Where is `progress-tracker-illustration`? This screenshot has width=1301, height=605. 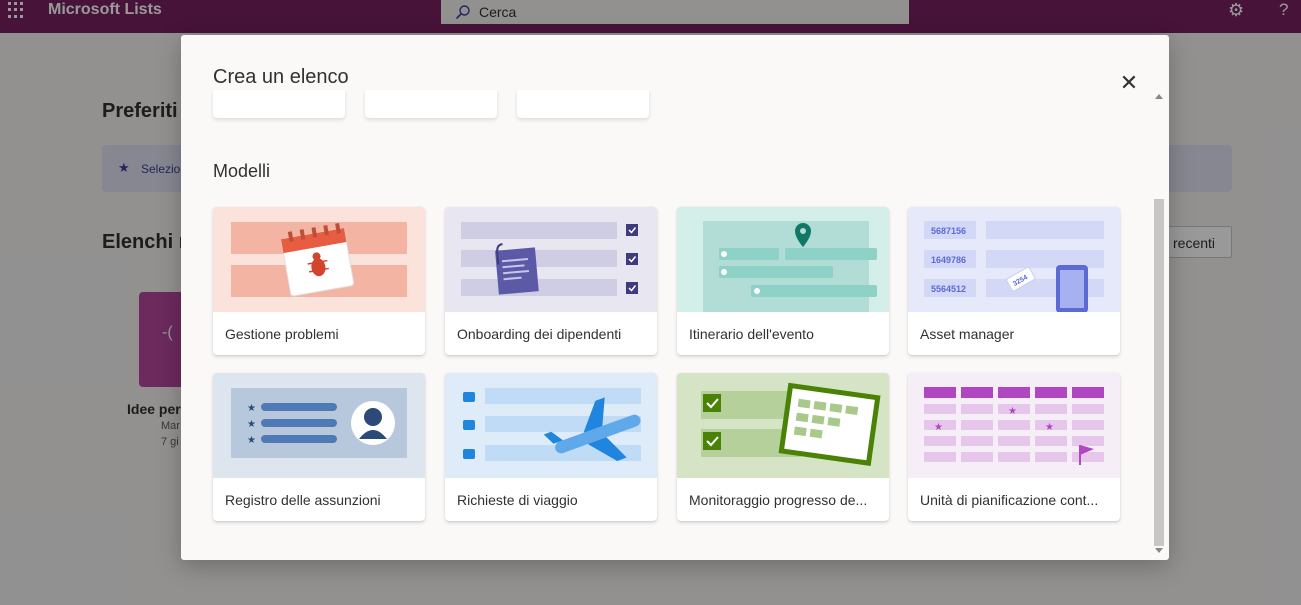 progress-tracker-illustration is located at coordinates (783, 425).